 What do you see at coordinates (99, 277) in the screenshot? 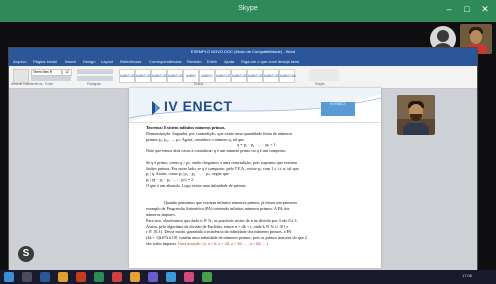
I see `skype-taskbar-icon` at bounding box center [99, 277].